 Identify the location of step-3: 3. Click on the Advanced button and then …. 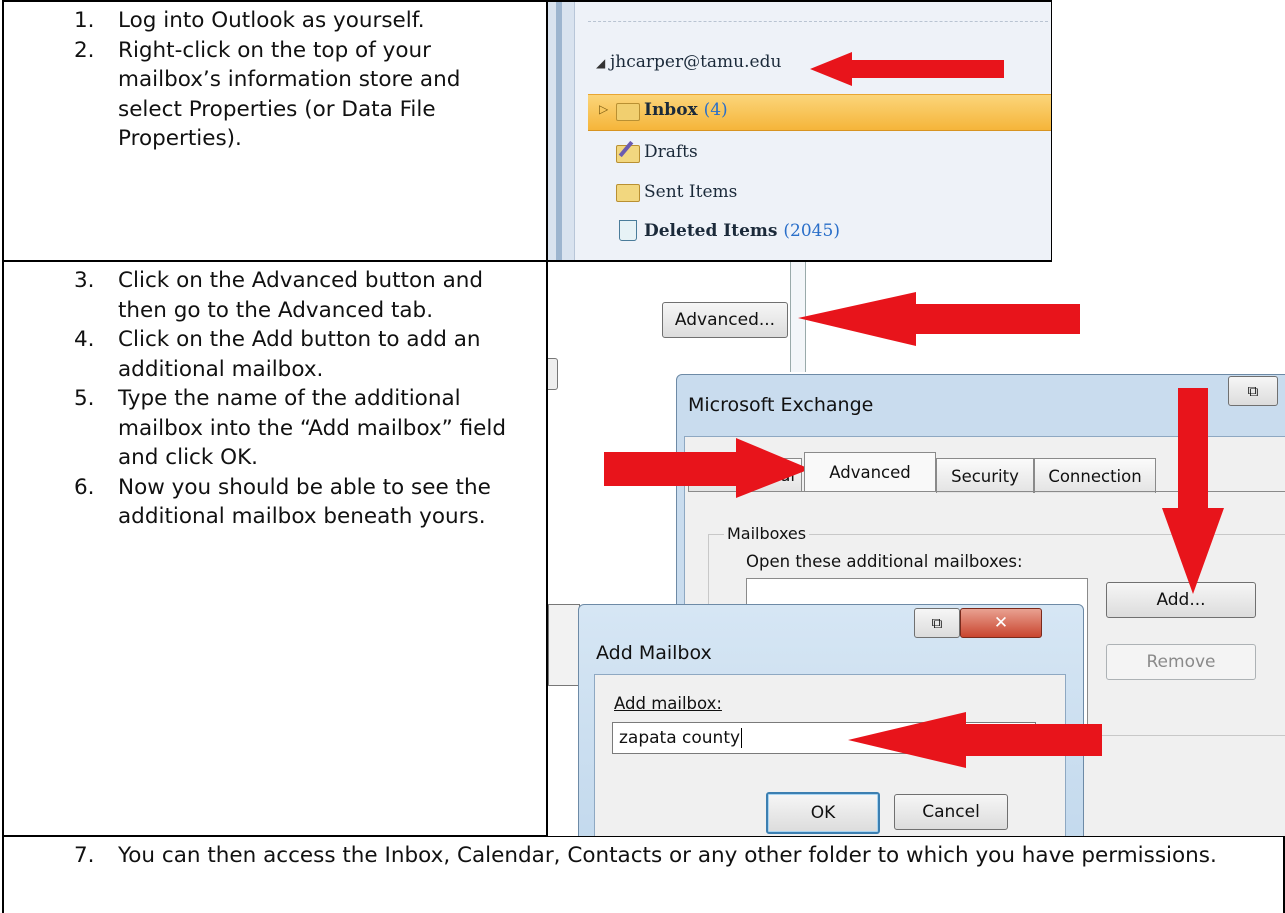
(306, 295).